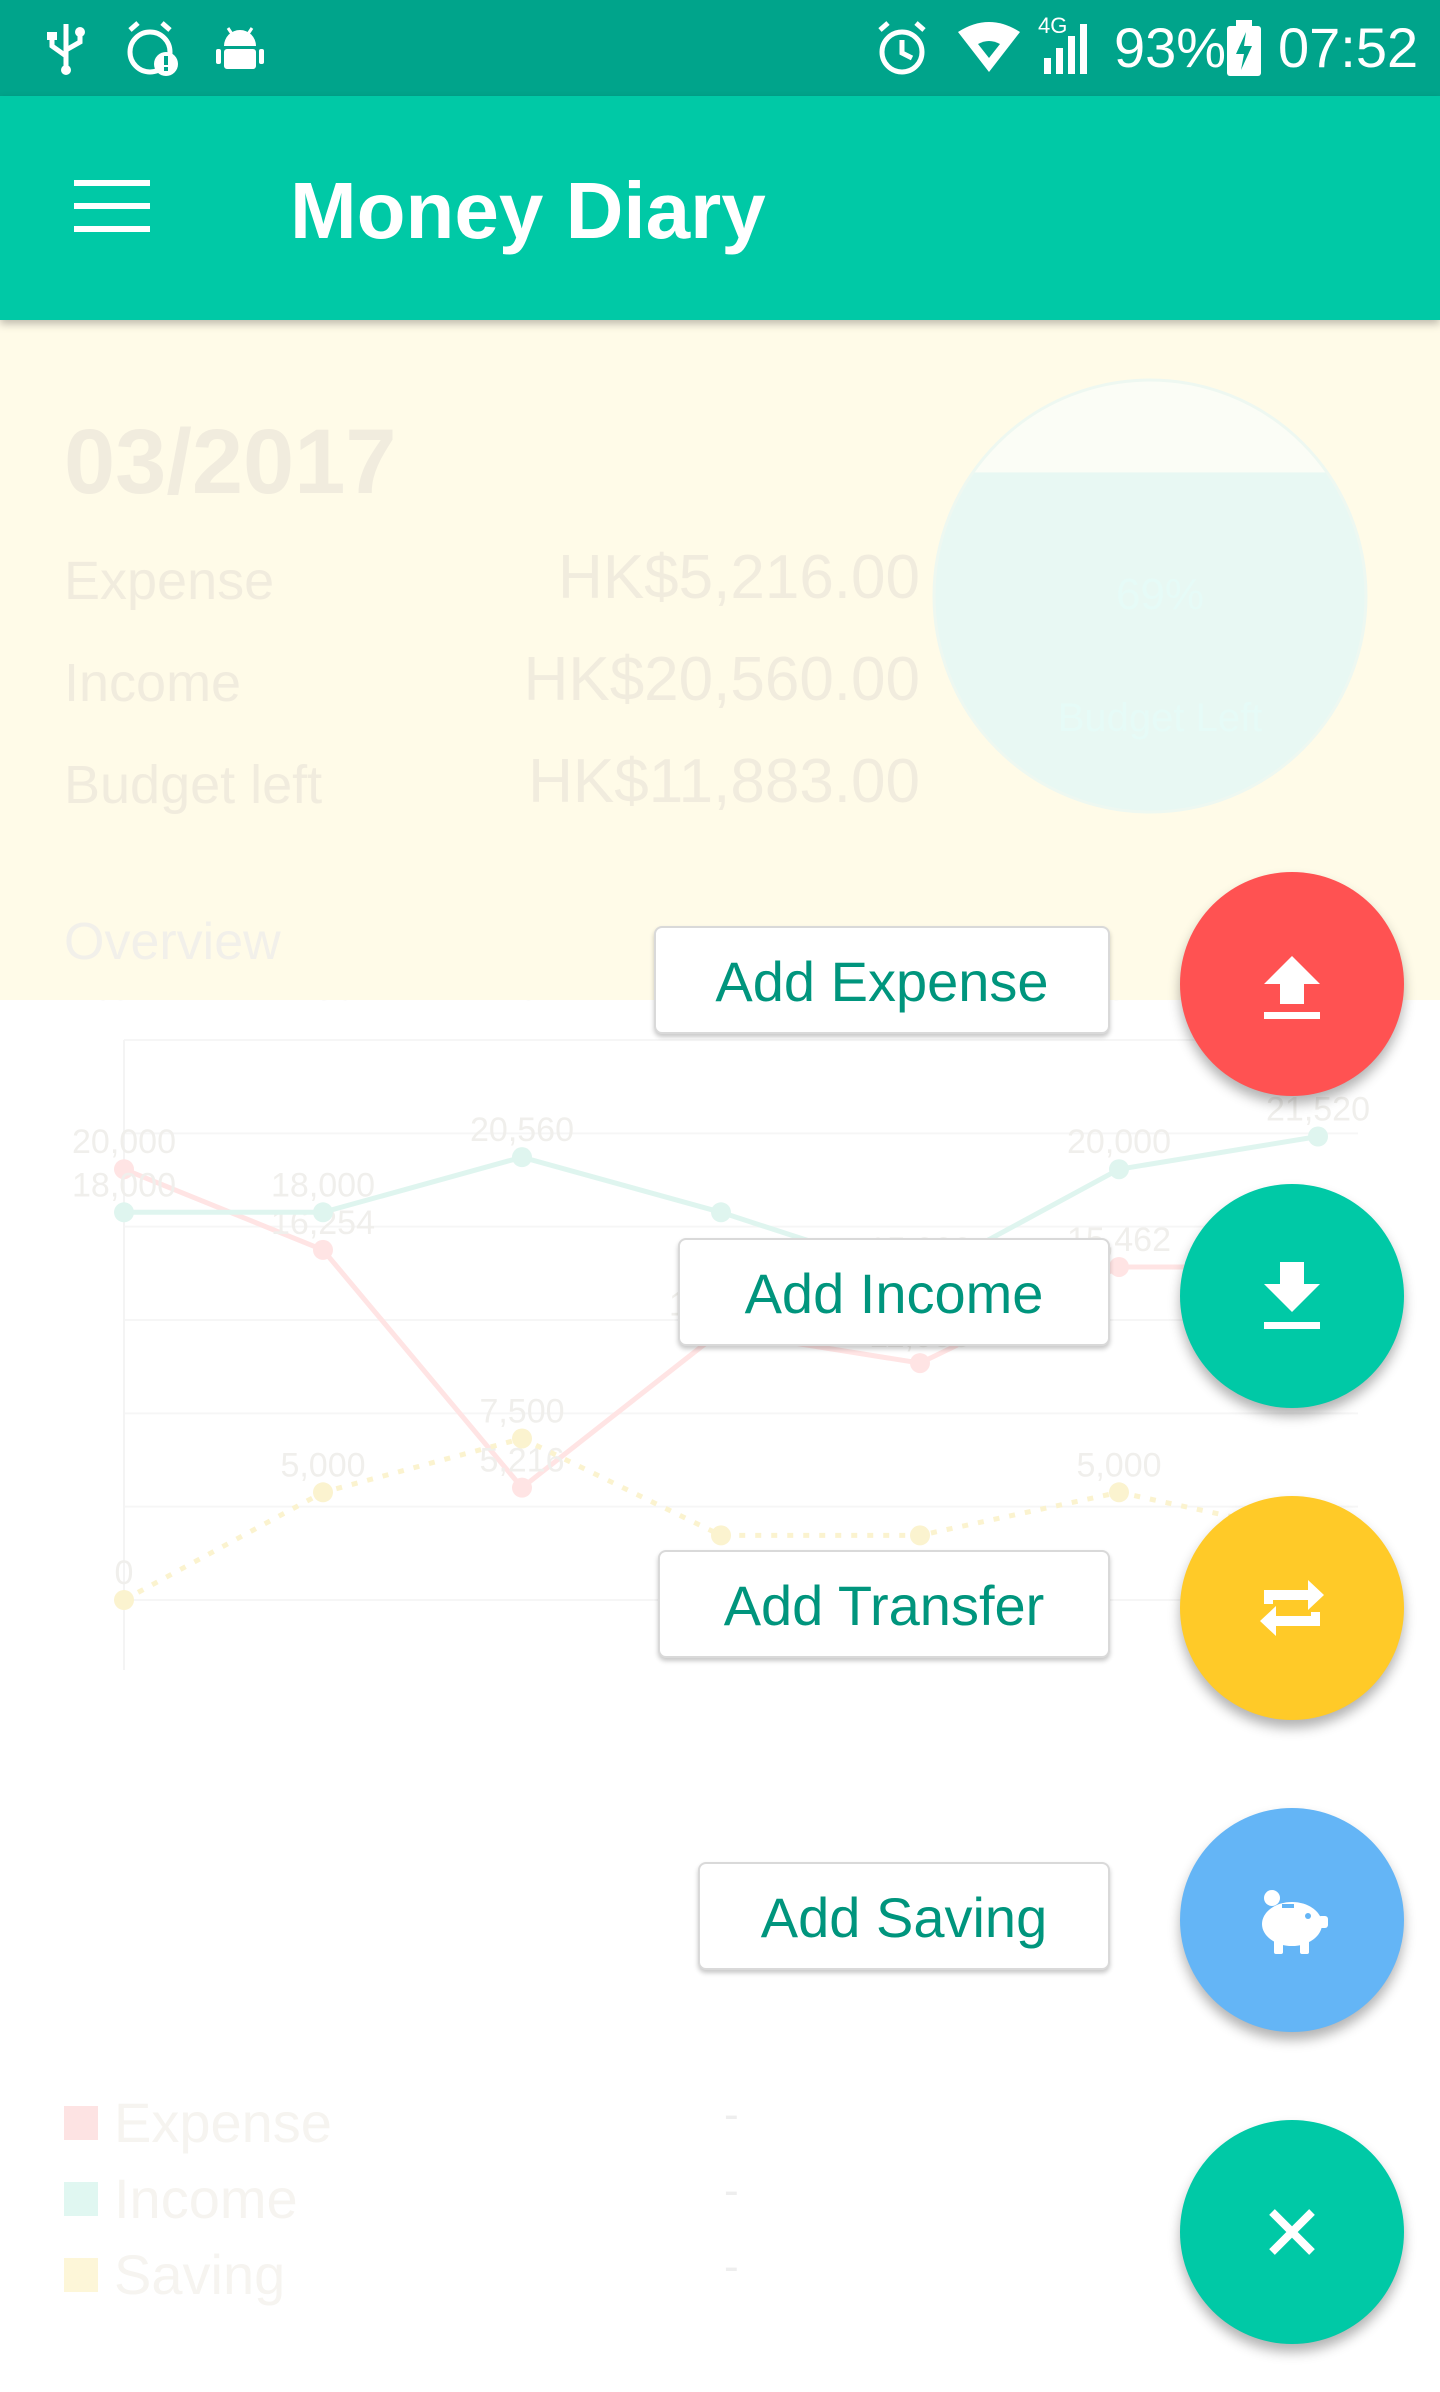  I want to click on income-value: HK$20,560.00, so click(721, 679).